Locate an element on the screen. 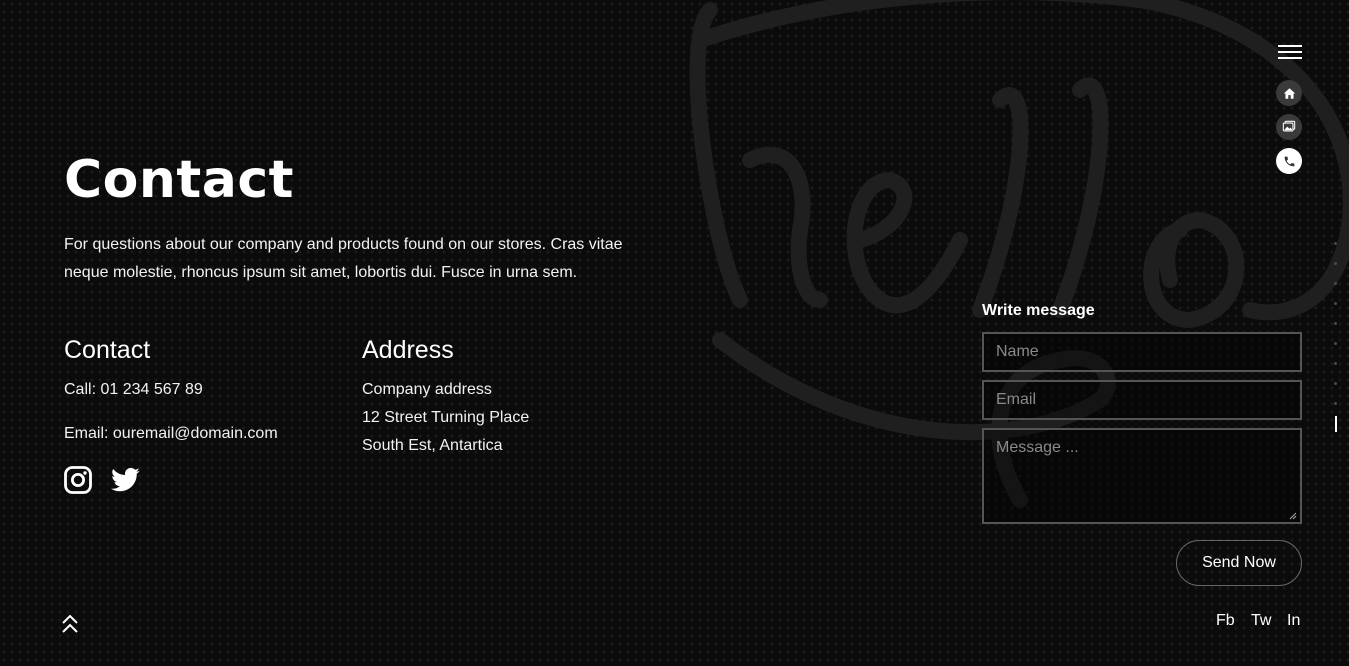 The height and width of the screenshot is (666, 1349). address-line-2: 12 Street Turning Place is located at coordinates (446, 417).